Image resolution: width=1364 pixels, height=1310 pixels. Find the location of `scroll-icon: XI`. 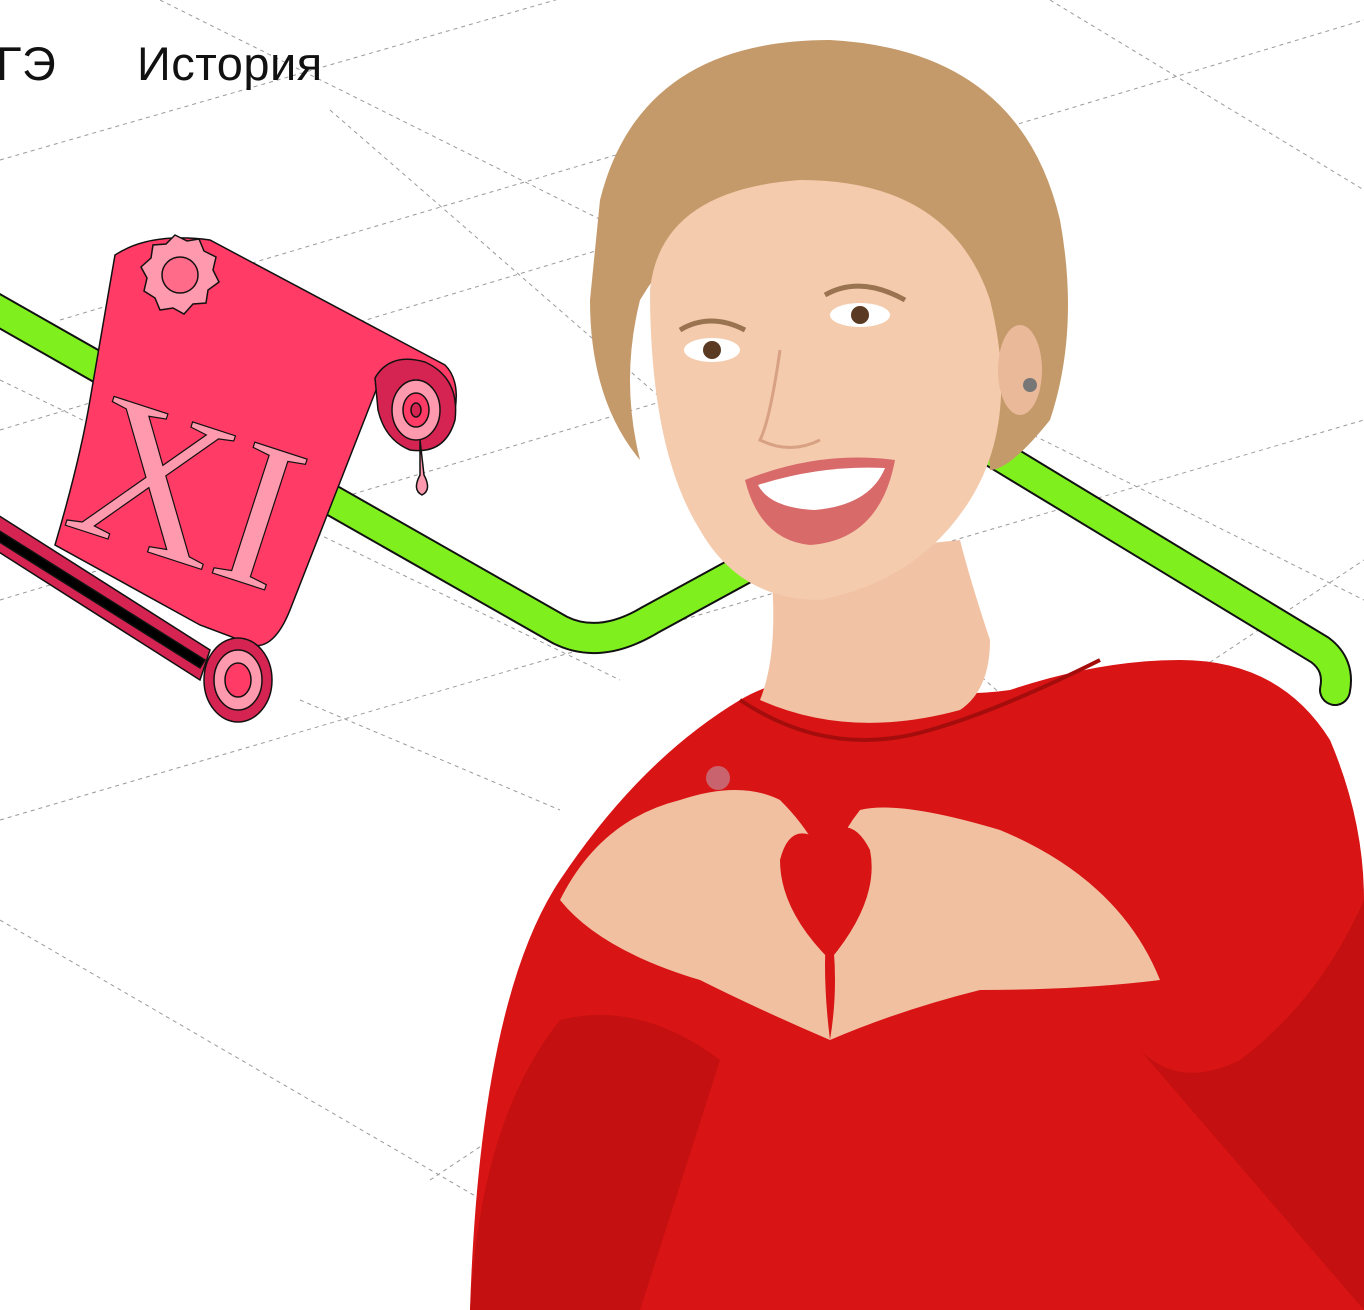

scroll-icon: XI is located at coordinates (228, 478).